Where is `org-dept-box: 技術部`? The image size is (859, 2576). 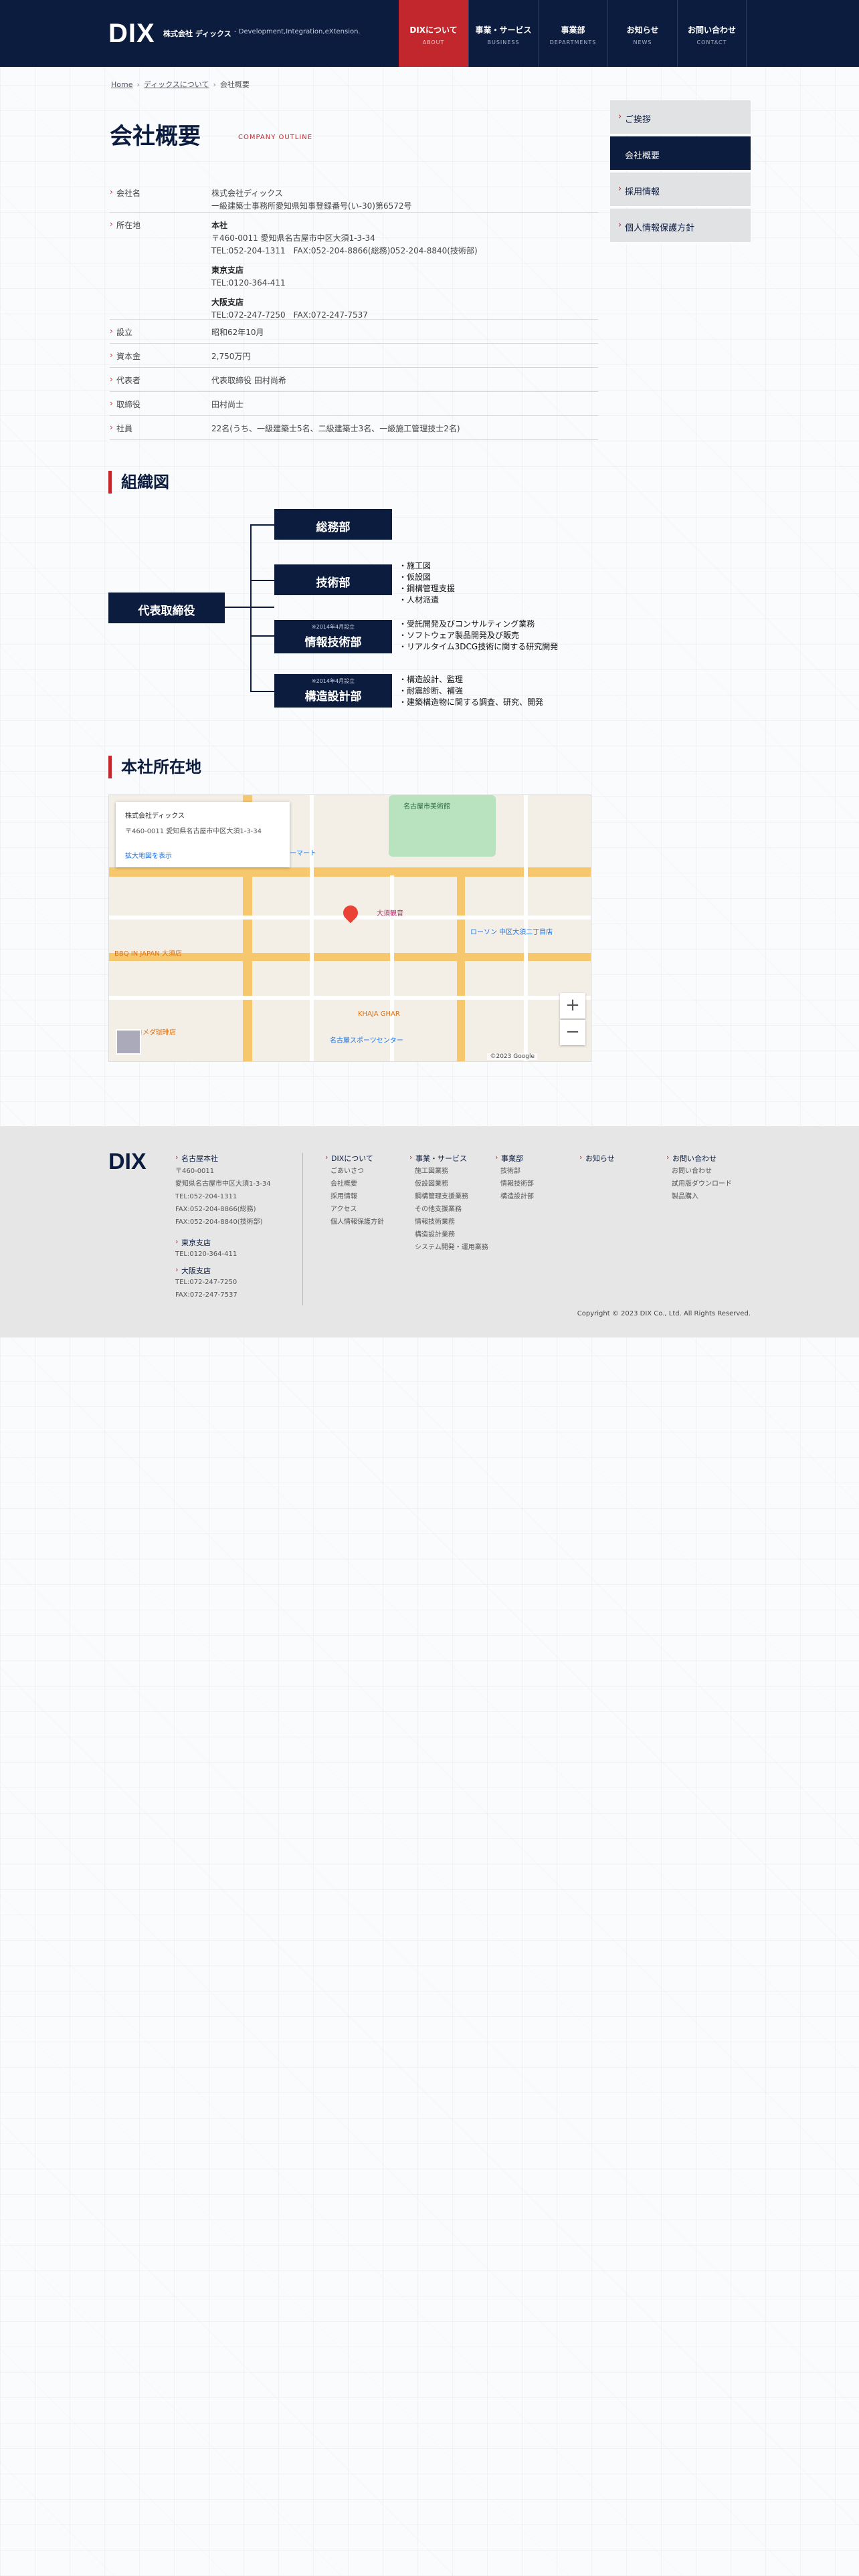
org-dept-box: 技術部 is located at coordinates (333, 579).